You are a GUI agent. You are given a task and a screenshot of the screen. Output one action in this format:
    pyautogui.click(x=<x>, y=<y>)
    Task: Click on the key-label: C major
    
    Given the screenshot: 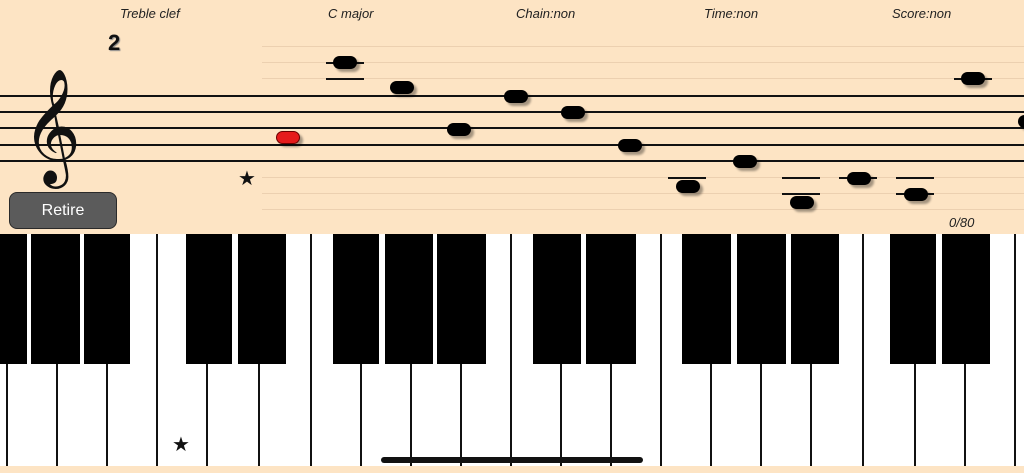 What is the action you would take?
    pyautogui.click(x=351, y=13)
    